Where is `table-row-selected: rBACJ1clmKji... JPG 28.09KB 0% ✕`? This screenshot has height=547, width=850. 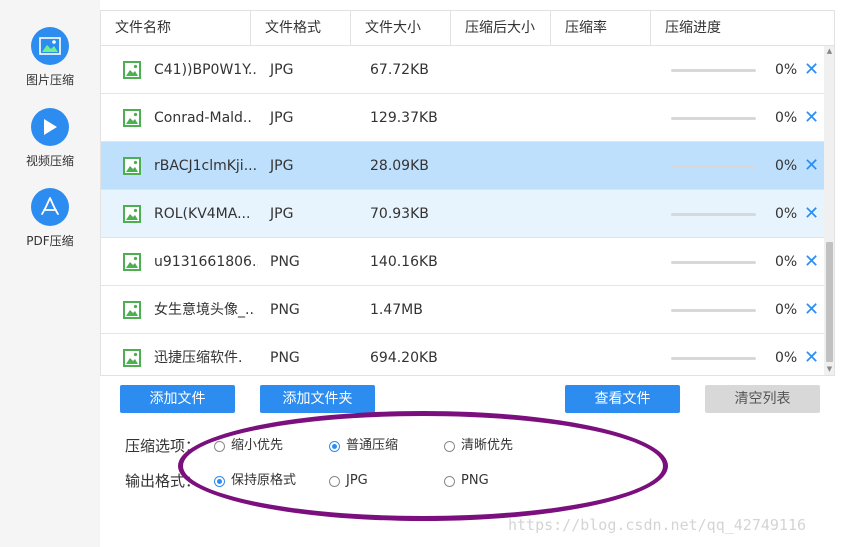
table-row-selected: rBACJ1clmKji... JPG 28.09KB 0% ✕ is located at coordinates (462, 166).